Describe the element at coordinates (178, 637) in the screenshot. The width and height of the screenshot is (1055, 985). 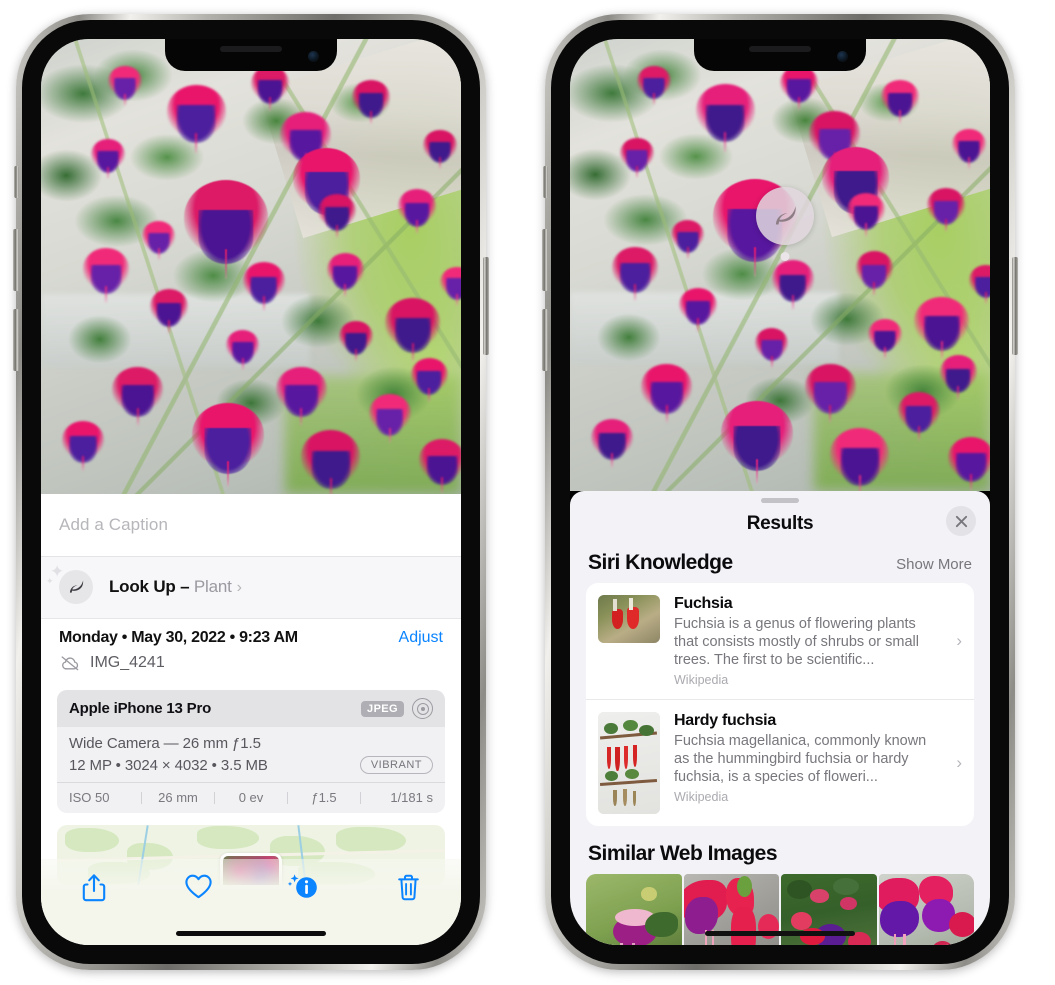
I see `photo-date: Monday • May 30, 2022 • 9:23 AM` at that location.